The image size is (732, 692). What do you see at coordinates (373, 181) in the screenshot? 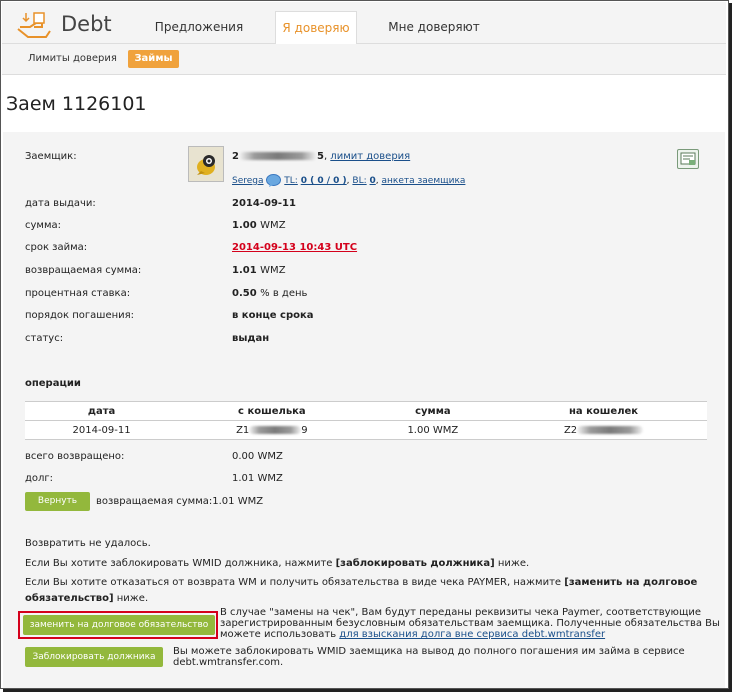
I see `bl-value: 0` at bounding box center [373, 181].